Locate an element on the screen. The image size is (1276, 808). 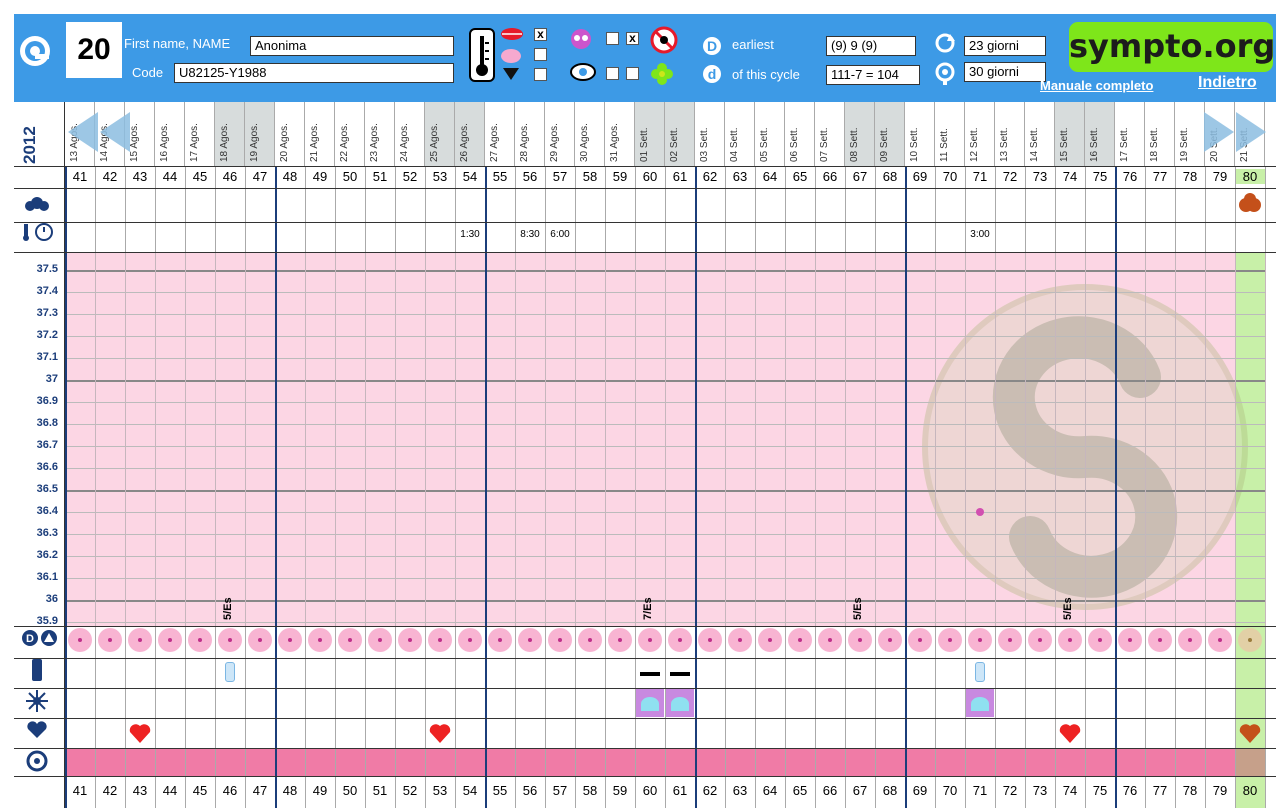
time-entry: 1:30 is located at coordinates (470, 234).